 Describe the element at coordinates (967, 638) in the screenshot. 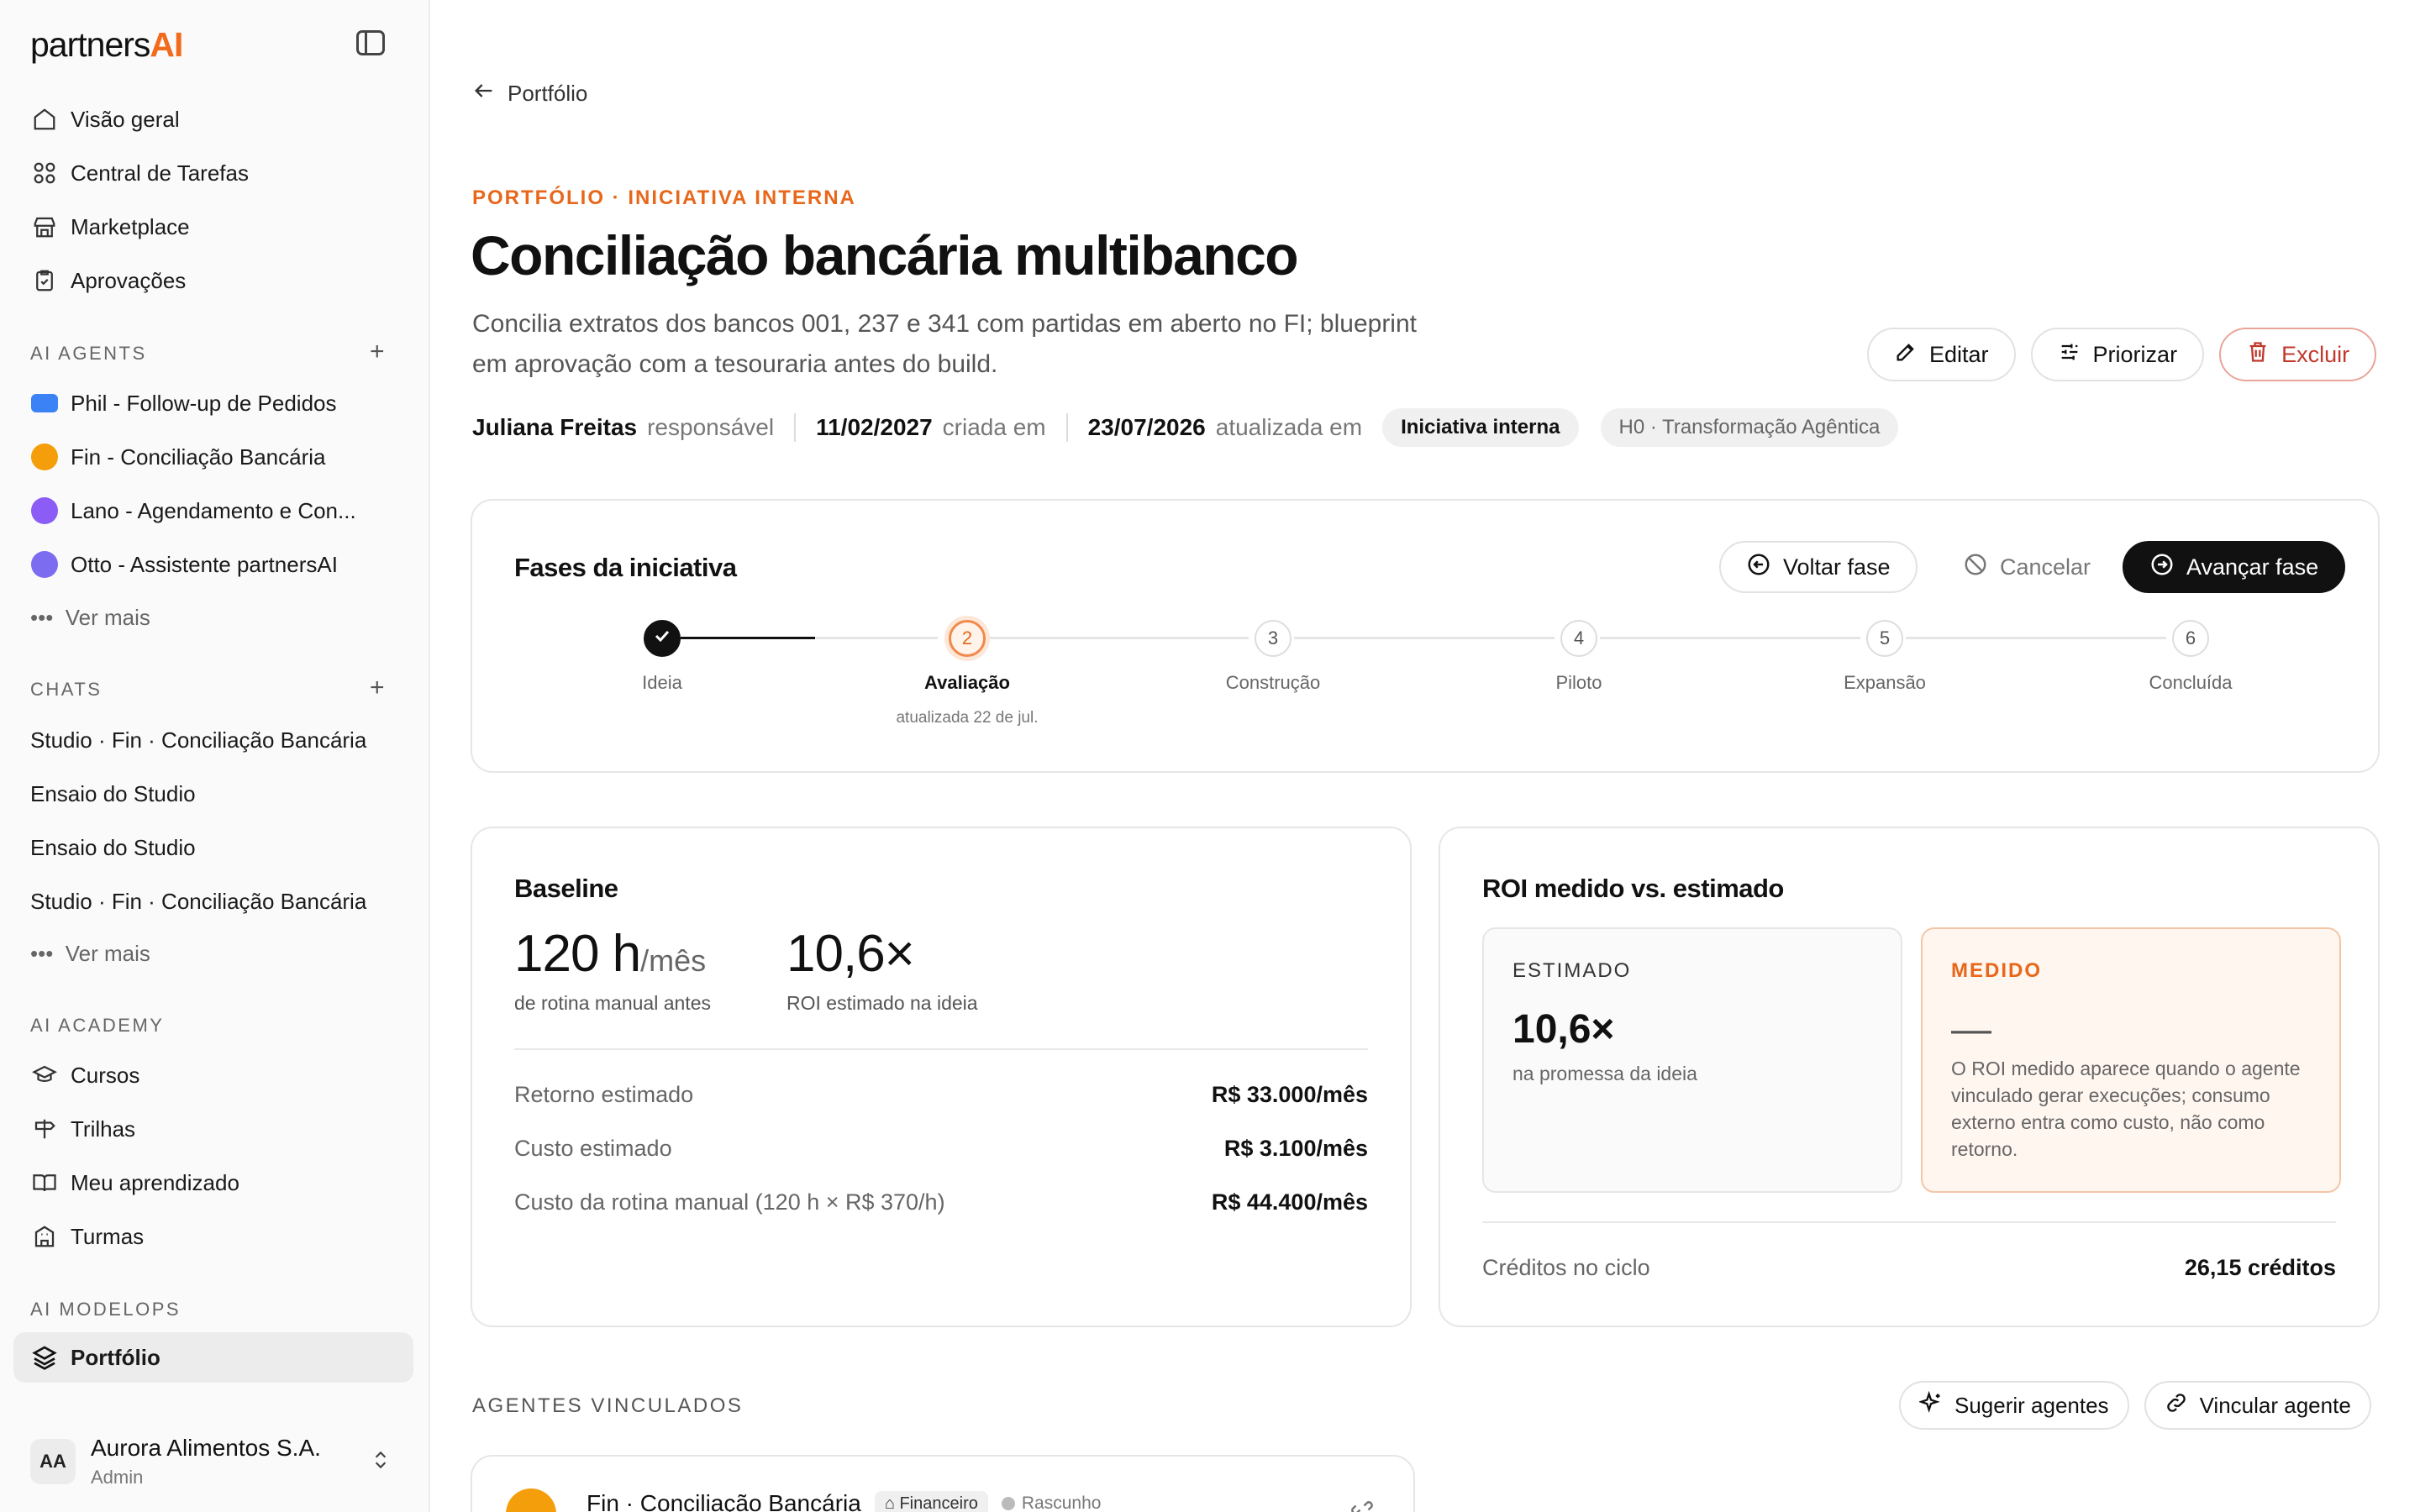

I see `step-2: 2` at that location.